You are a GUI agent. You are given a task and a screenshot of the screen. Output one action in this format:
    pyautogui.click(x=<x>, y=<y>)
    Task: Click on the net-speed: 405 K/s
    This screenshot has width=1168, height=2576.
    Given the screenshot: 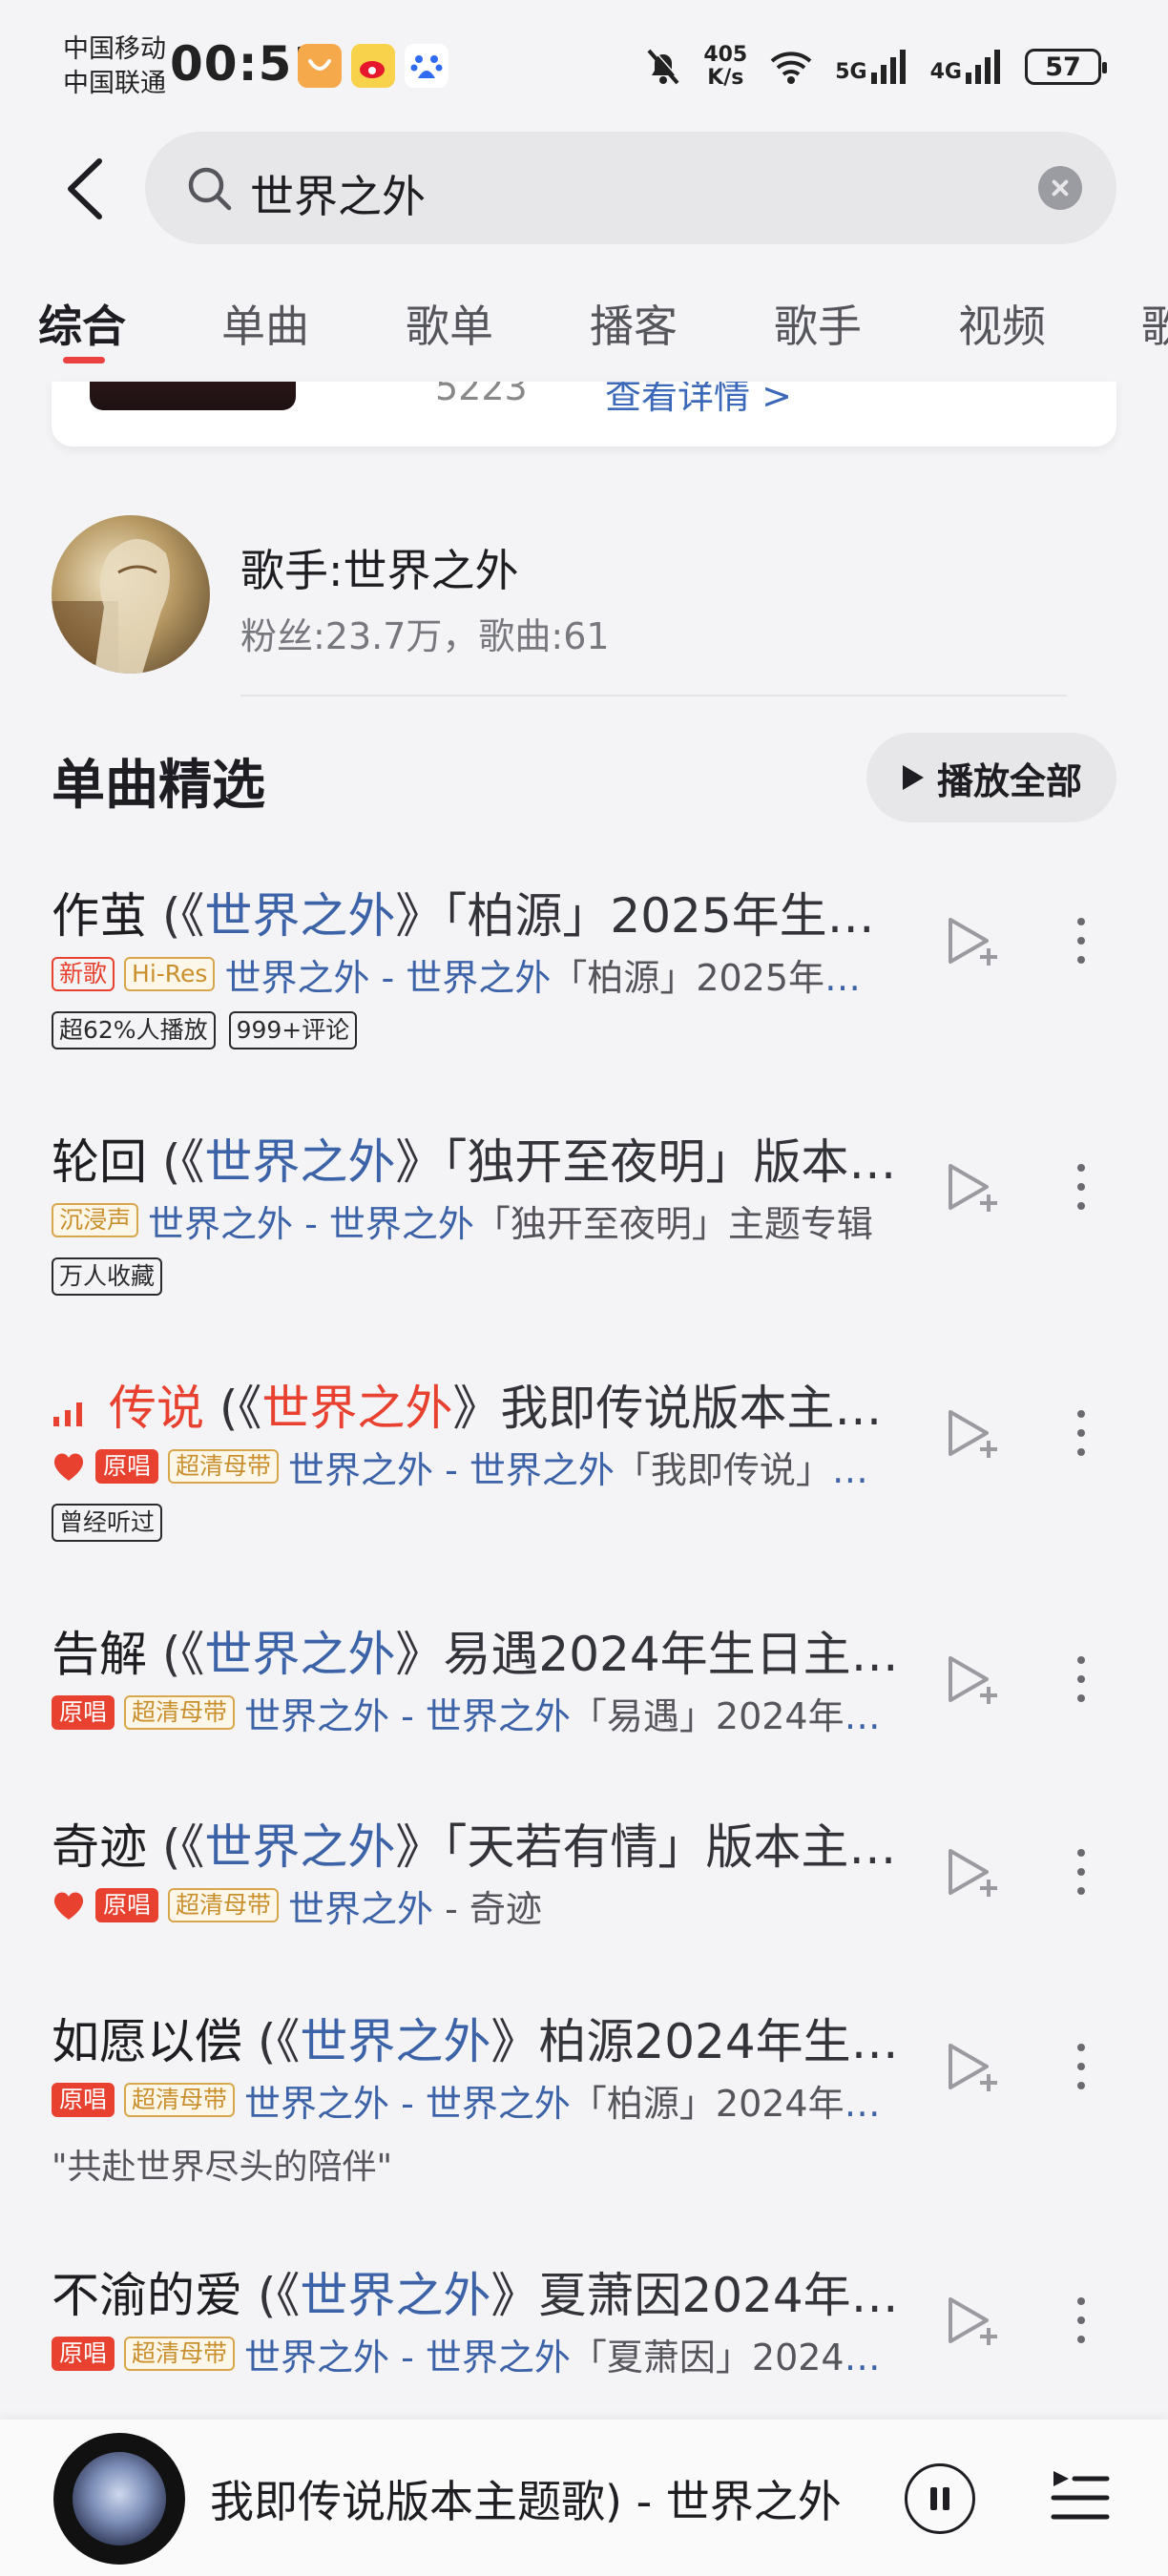 What is the action you would take?
    pyautogui.click(x=725, y=67)
    